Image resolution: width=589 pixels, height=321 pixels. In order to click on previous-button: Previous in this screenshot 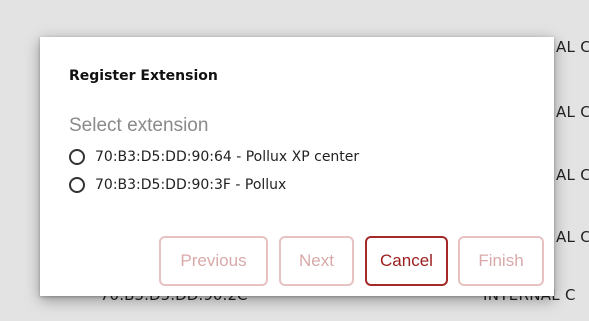, I will do `click(213, 261)`.